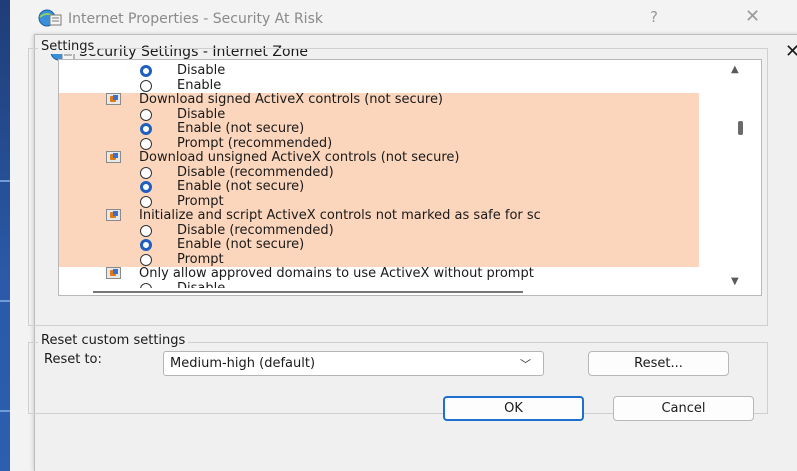 The width and height of the screenshot is (797, 471). I want to click on option-label: Prompt (recommended), so click(255, 143).